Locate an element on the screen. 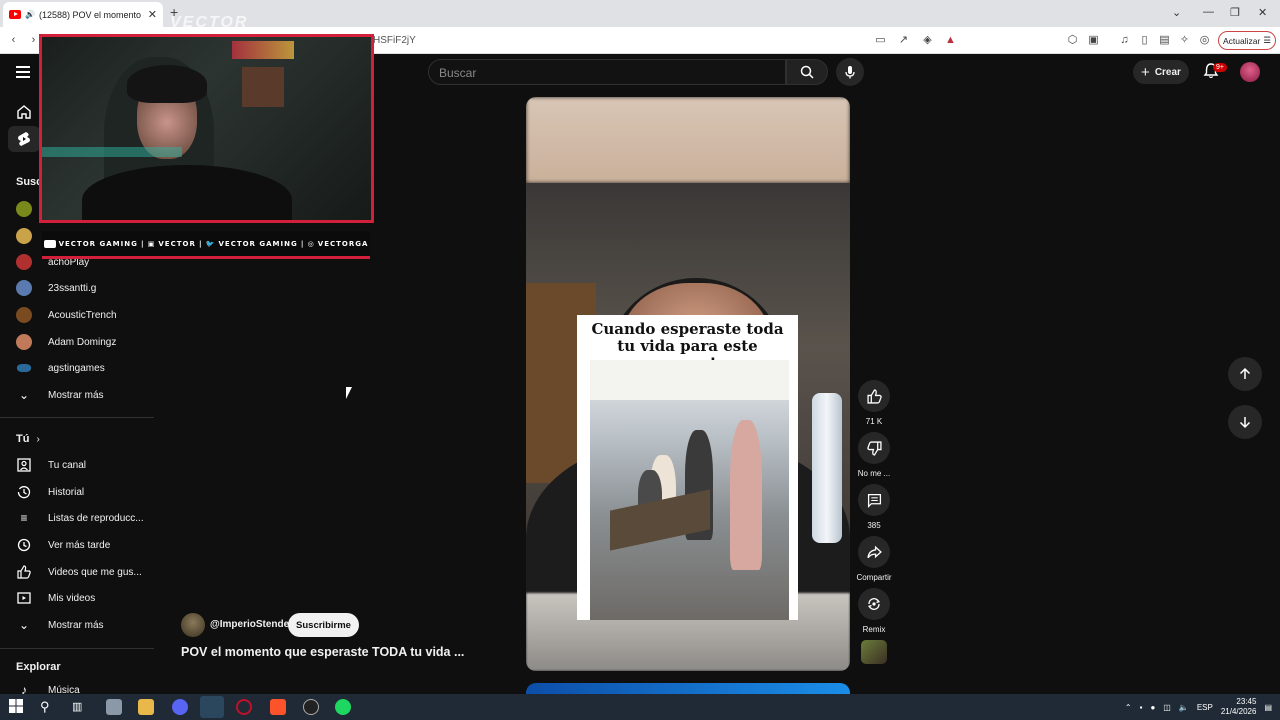 The image size is (1280, 720). comments-button is located at coordinates (874, 500).